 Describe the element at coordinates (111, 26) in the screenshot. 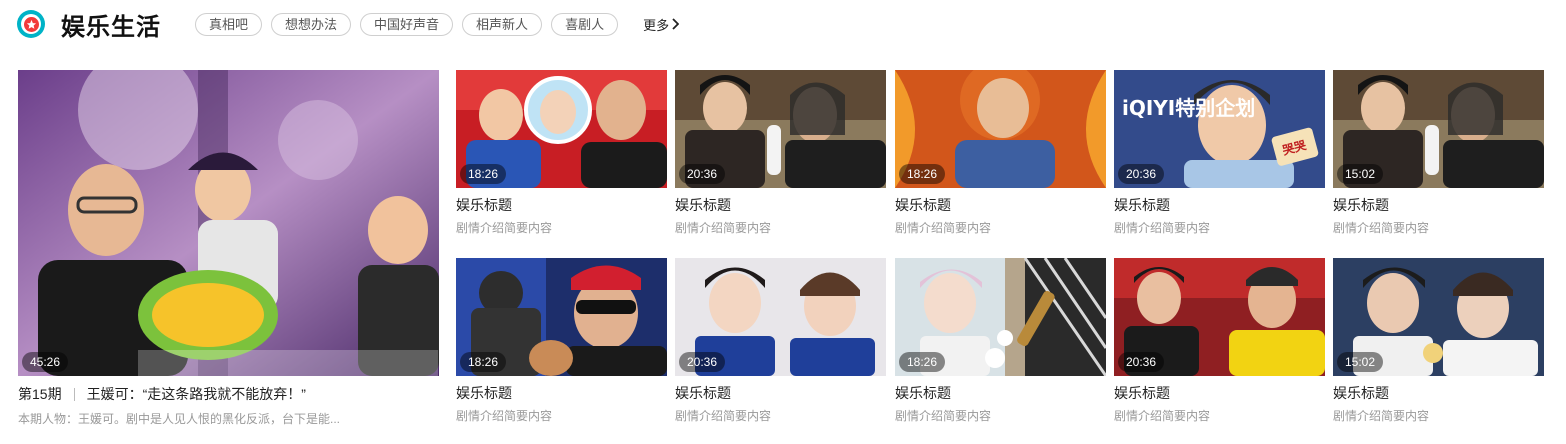

I see `section-title: 娱乐生活` at that location.